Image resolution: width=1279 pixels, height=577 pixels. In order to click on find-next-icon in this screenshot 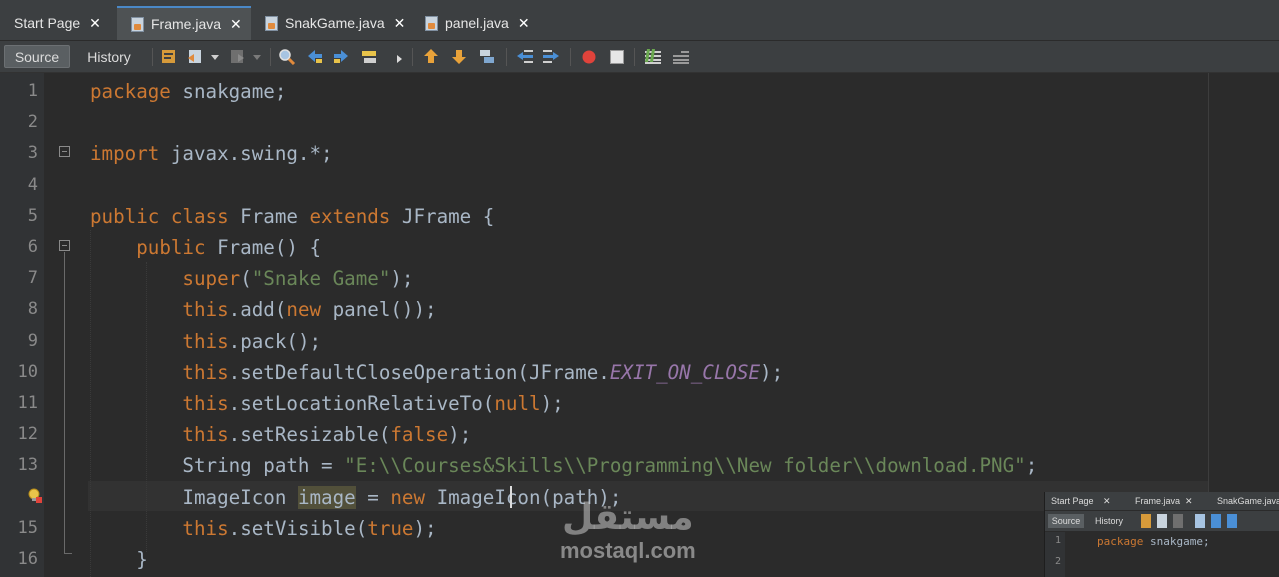, I will do `click(341, 56)`.